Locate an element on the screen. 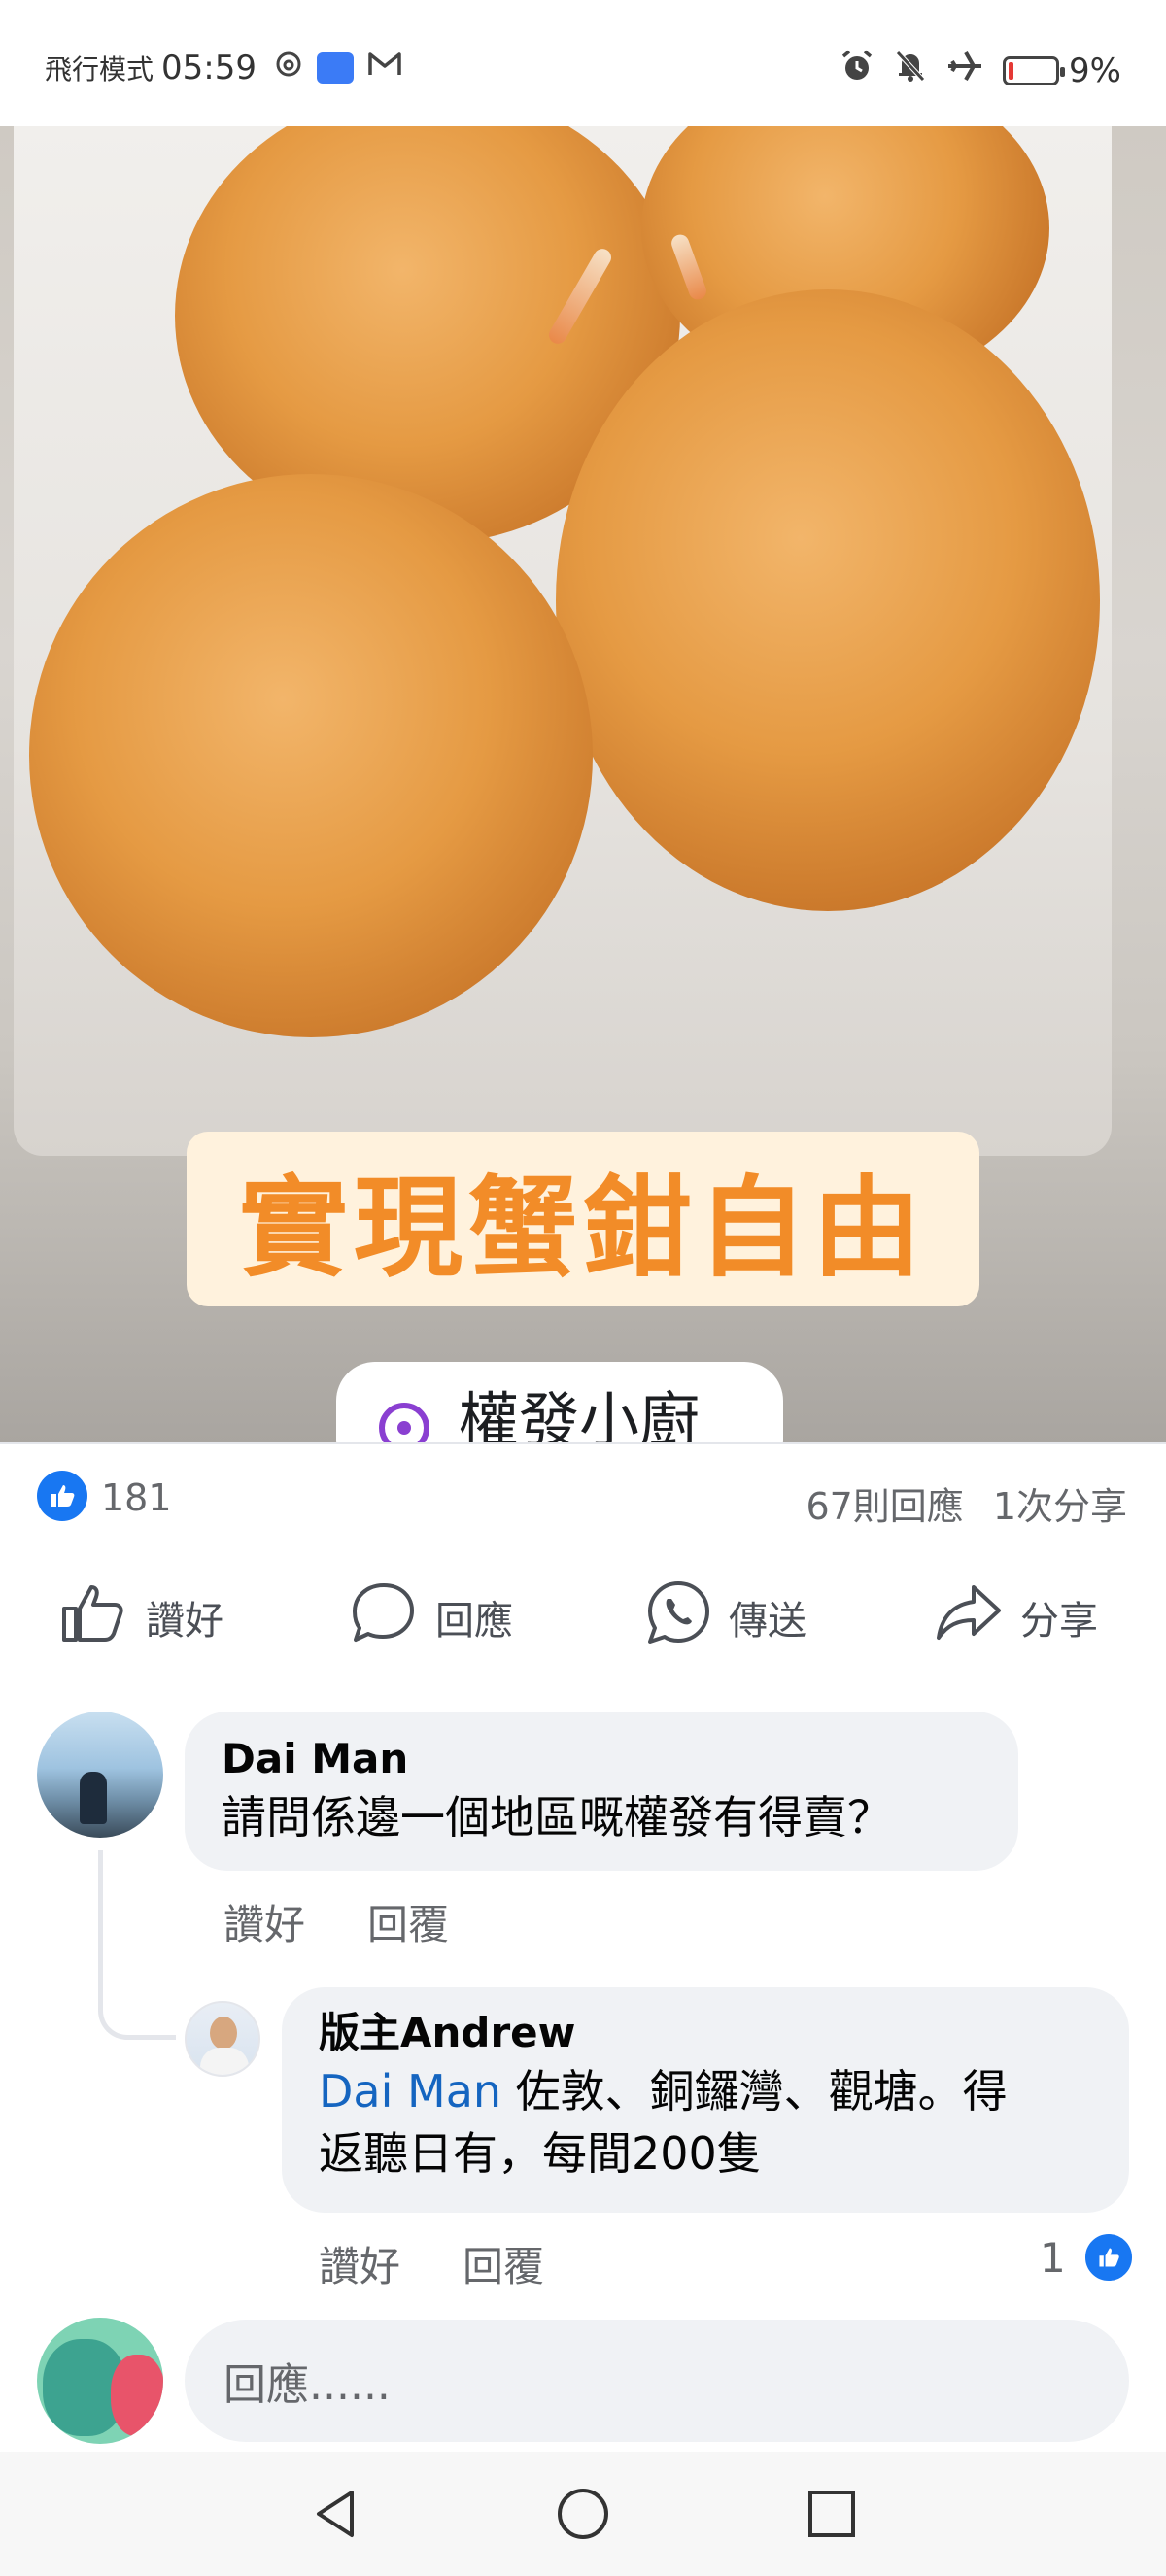 Image resolution: width=1166 pixels, height=2576 pixels. share-button: 分享 is located at coordinates (1017, 1617).